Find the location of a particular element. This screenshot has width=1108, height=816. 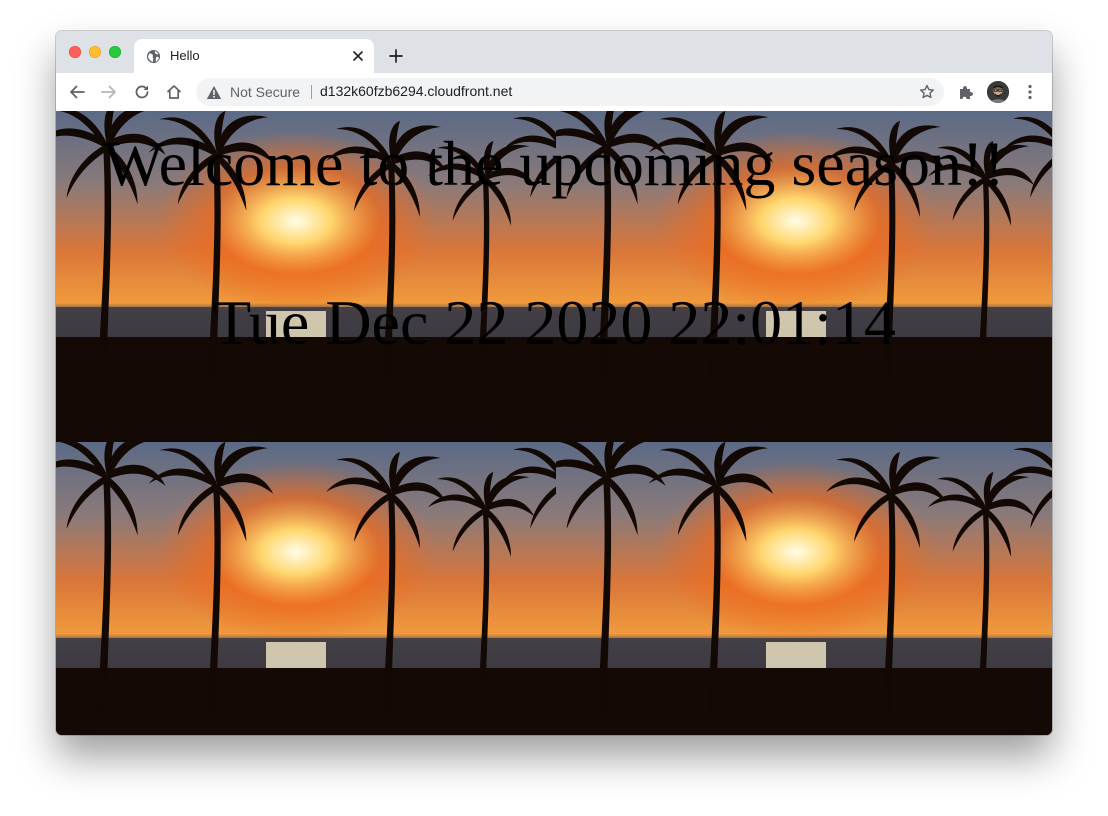

not-secure-label: Not Secure is located at coordinates (265, 92).